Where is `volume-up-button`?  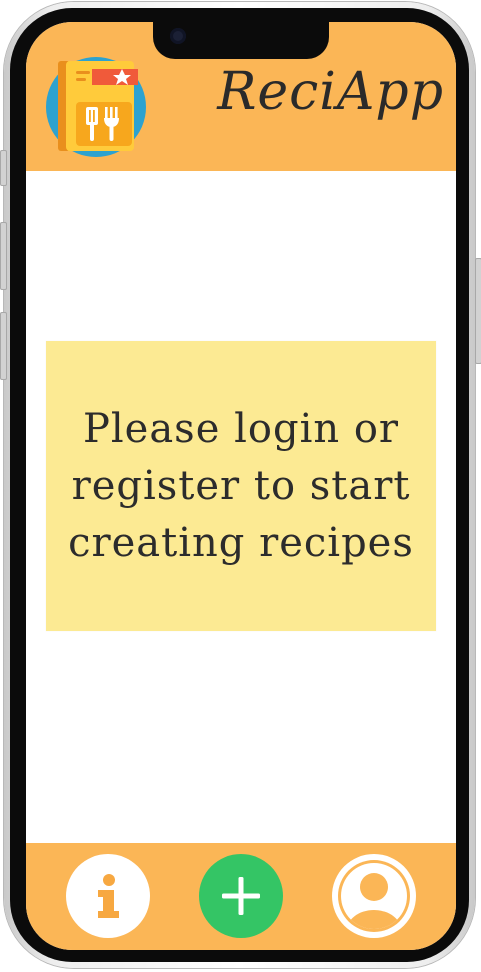 volume-up-button is located at coordinates (3, 256).